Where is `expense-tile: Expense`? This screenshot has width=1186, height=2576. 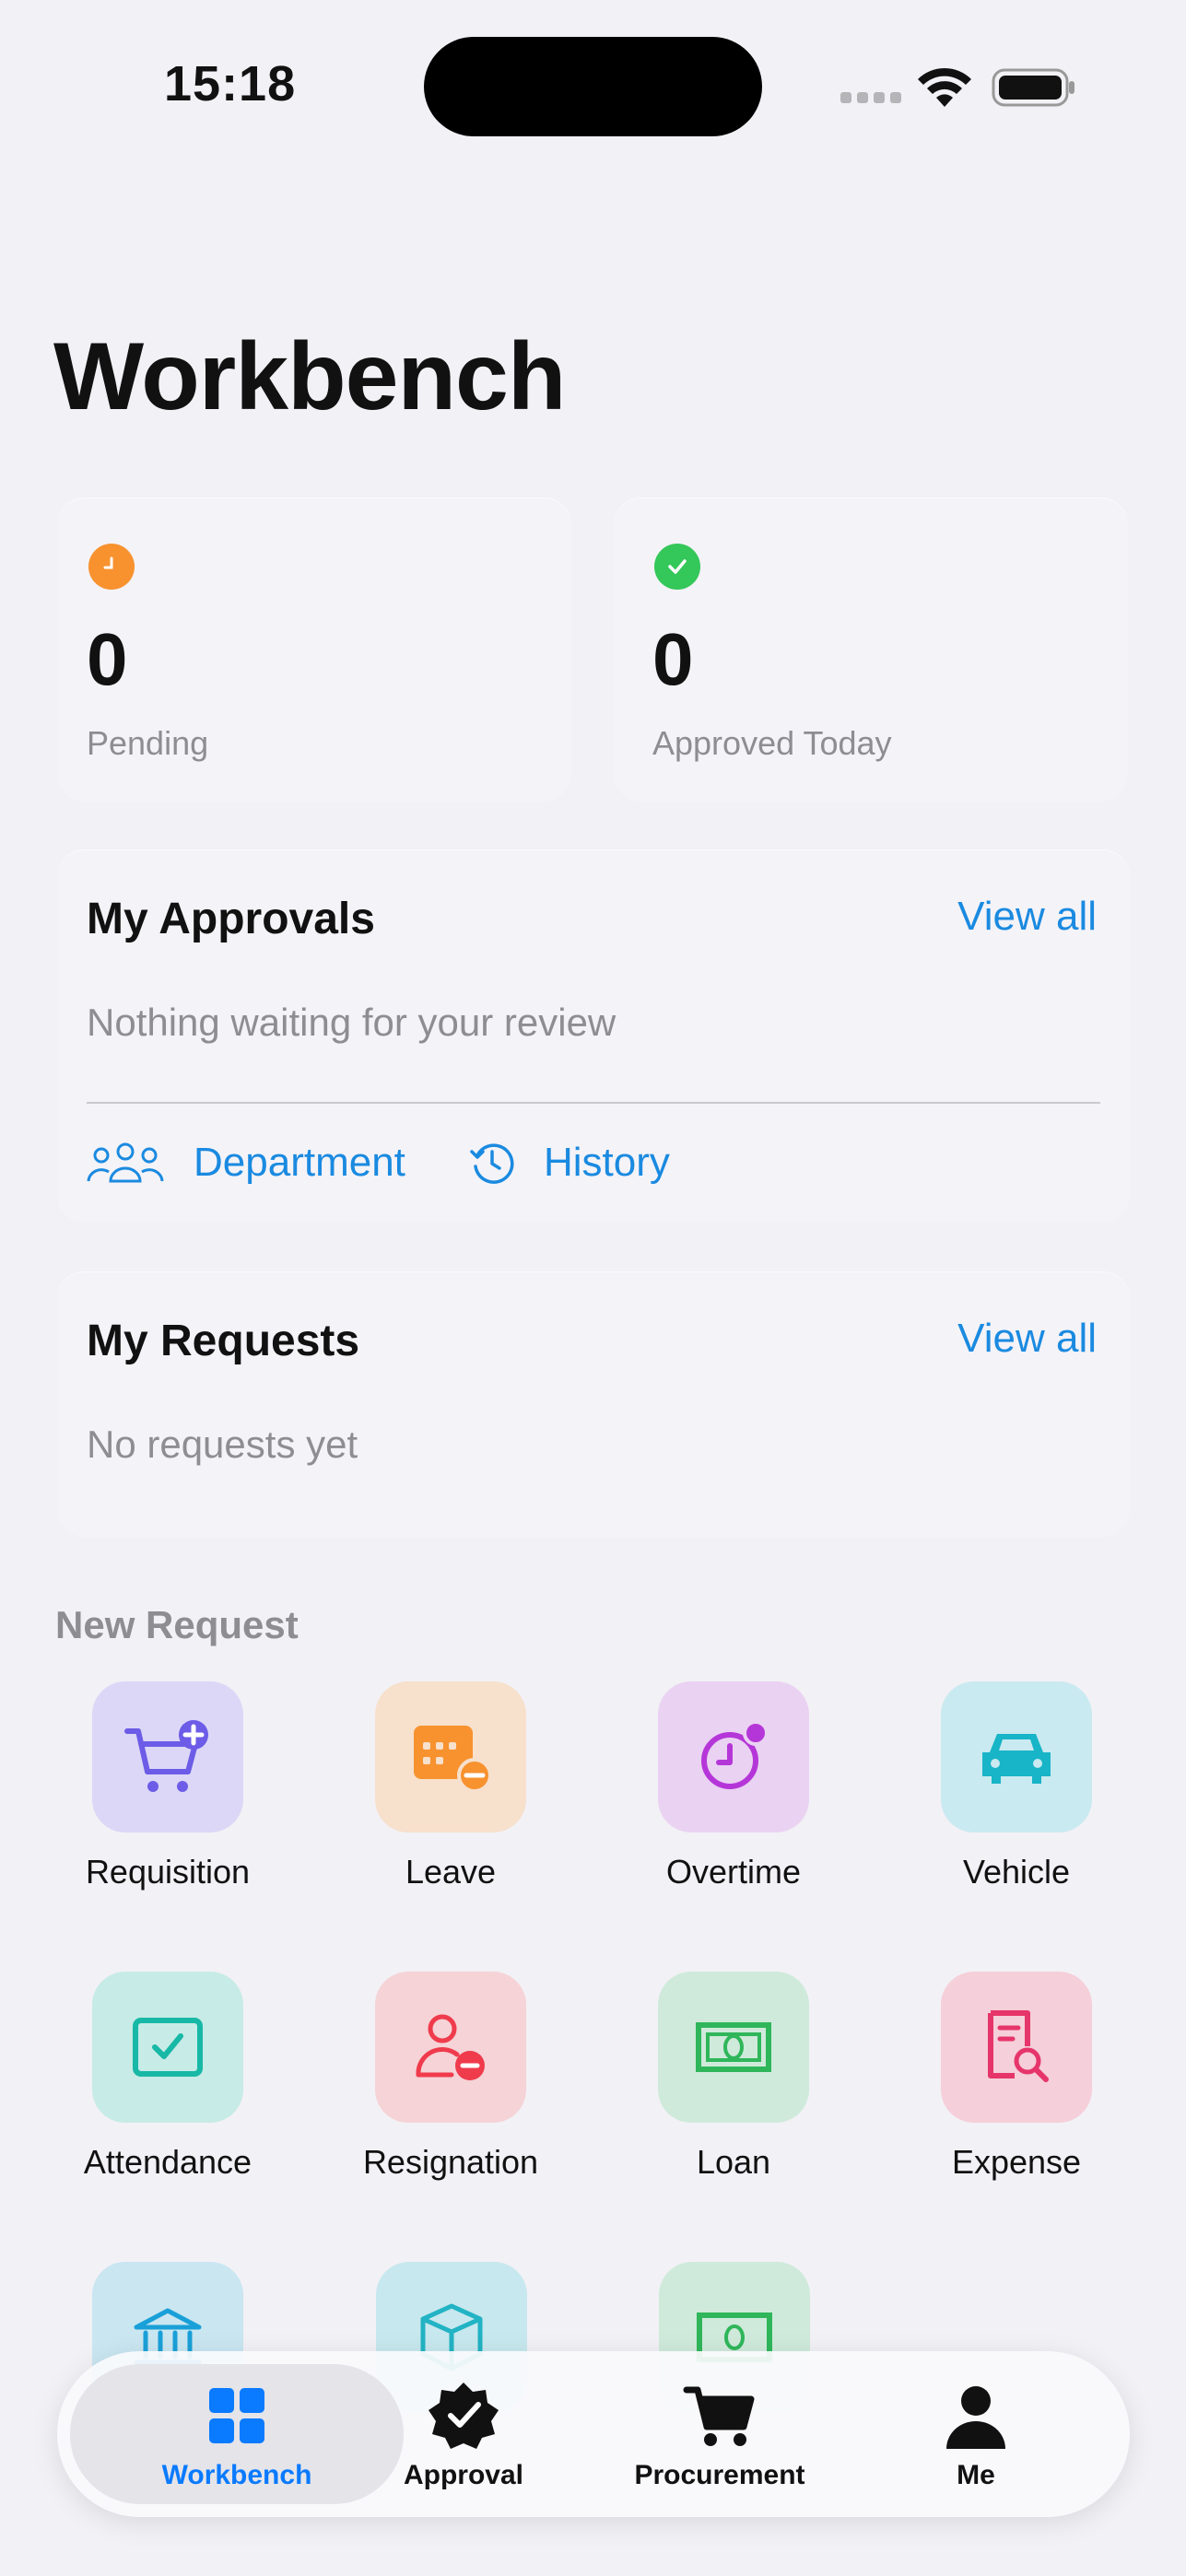 expense-tile: Expense is located at coordinates (1016, 2077).